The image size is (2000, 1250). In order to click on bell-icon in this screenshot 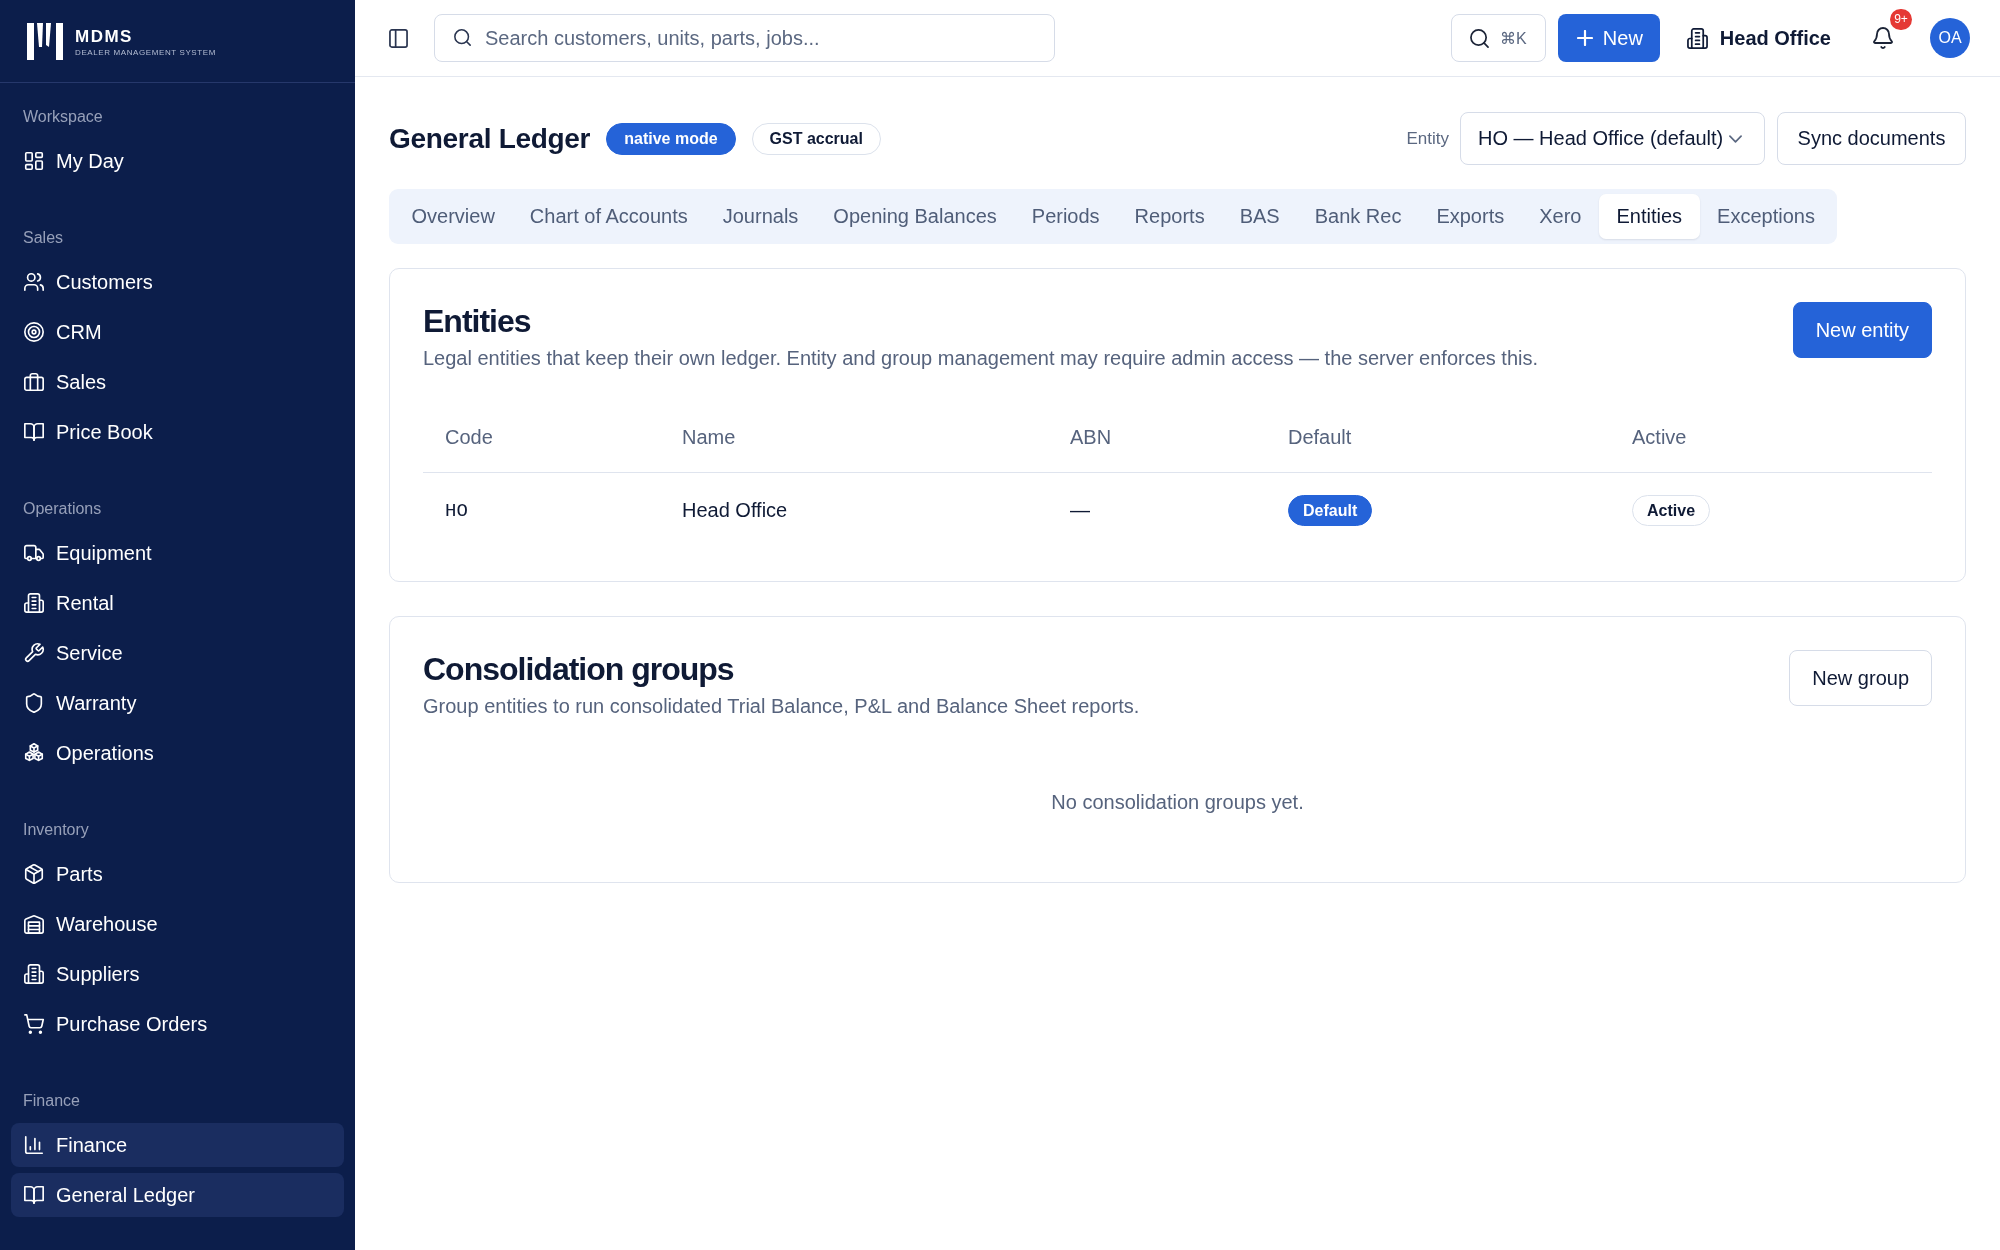, I will do `click(1883, 38)`.